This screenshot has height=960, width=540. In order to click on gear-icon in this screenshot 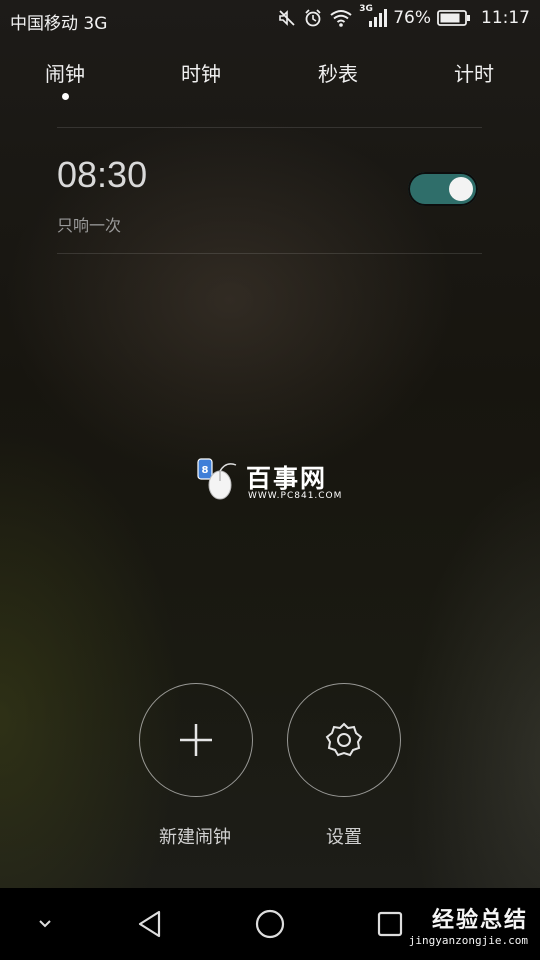, I will do `click(344, 739)`.